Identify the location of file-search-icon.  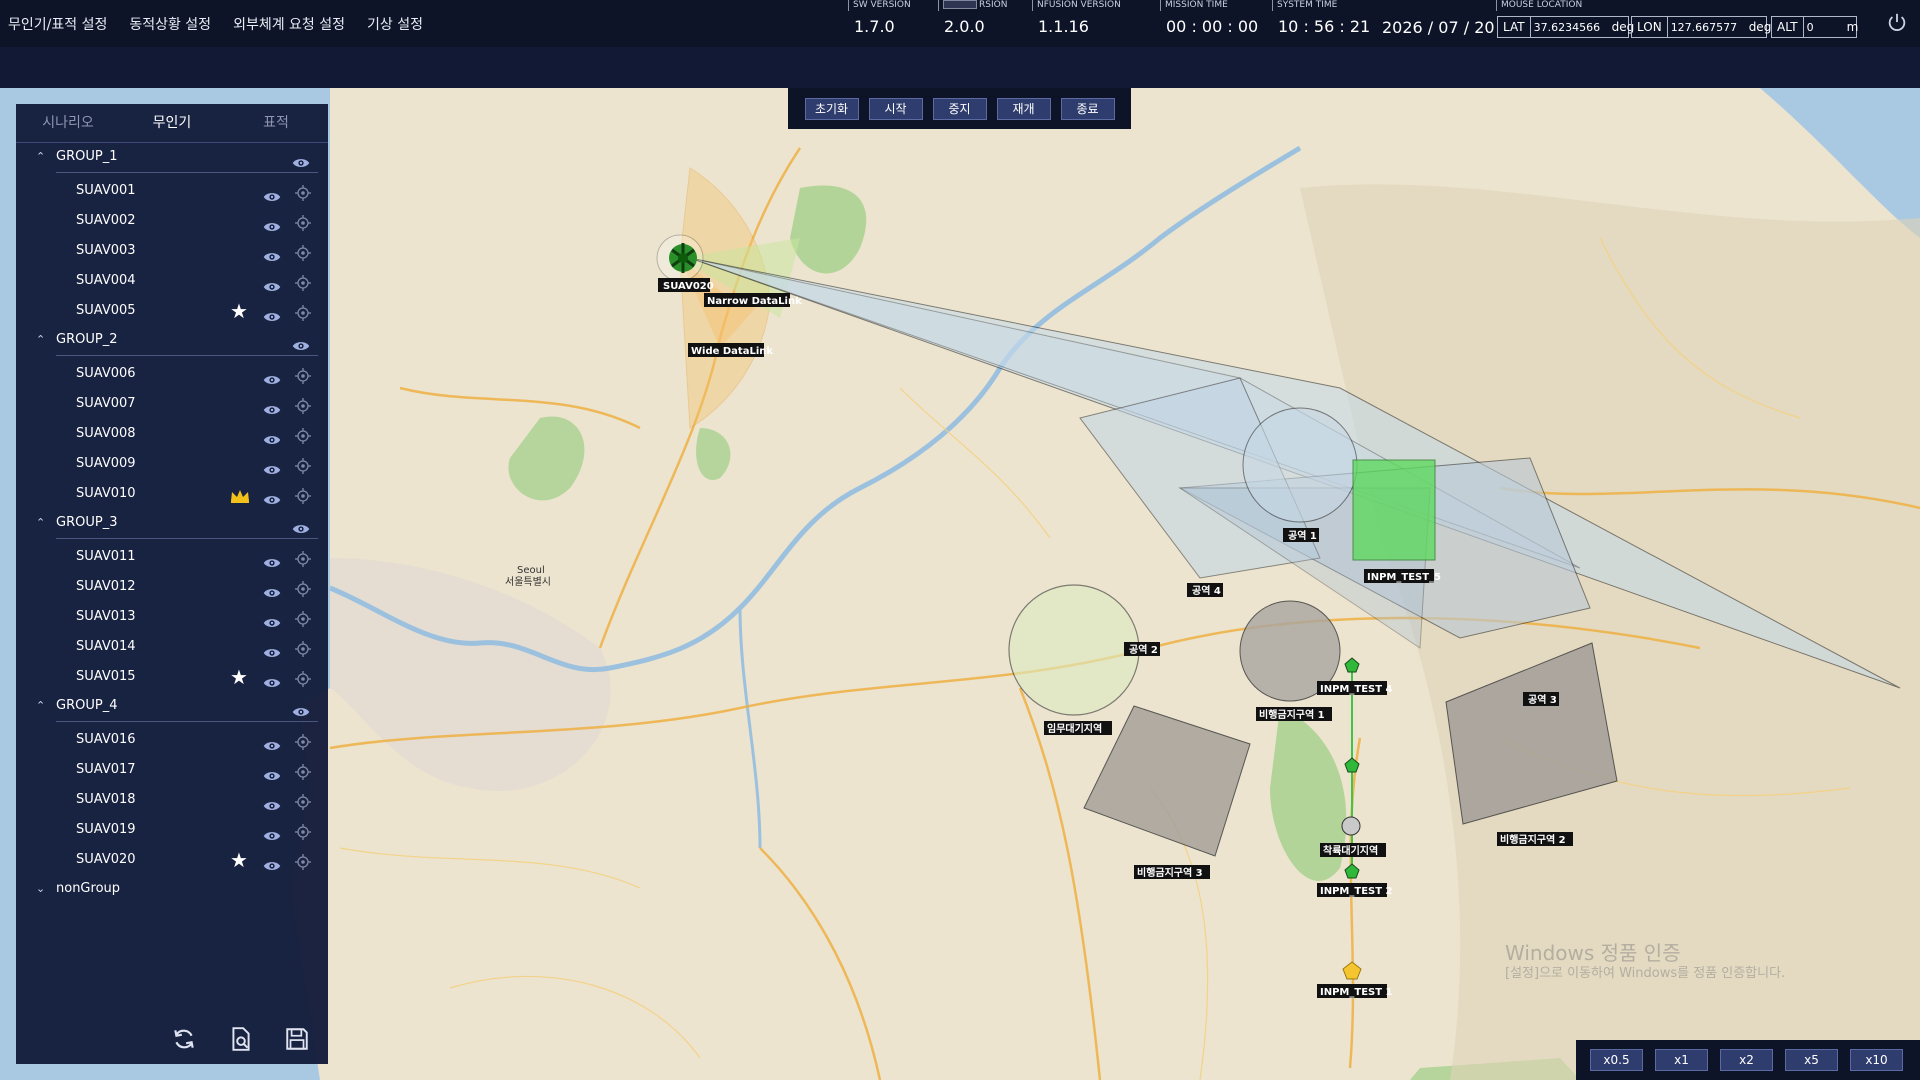
(241, 1039).